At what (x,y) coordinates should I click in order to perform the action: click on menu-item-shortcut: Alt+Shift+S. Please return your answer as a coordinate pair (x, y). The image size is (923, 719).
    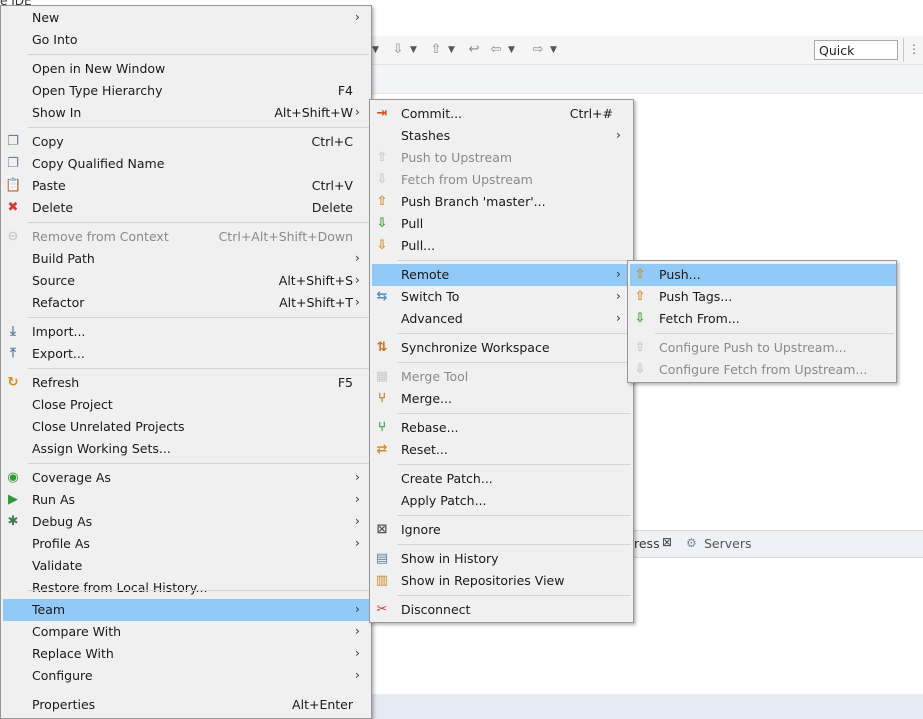
    Looking at the image, I should click on (315, 280).